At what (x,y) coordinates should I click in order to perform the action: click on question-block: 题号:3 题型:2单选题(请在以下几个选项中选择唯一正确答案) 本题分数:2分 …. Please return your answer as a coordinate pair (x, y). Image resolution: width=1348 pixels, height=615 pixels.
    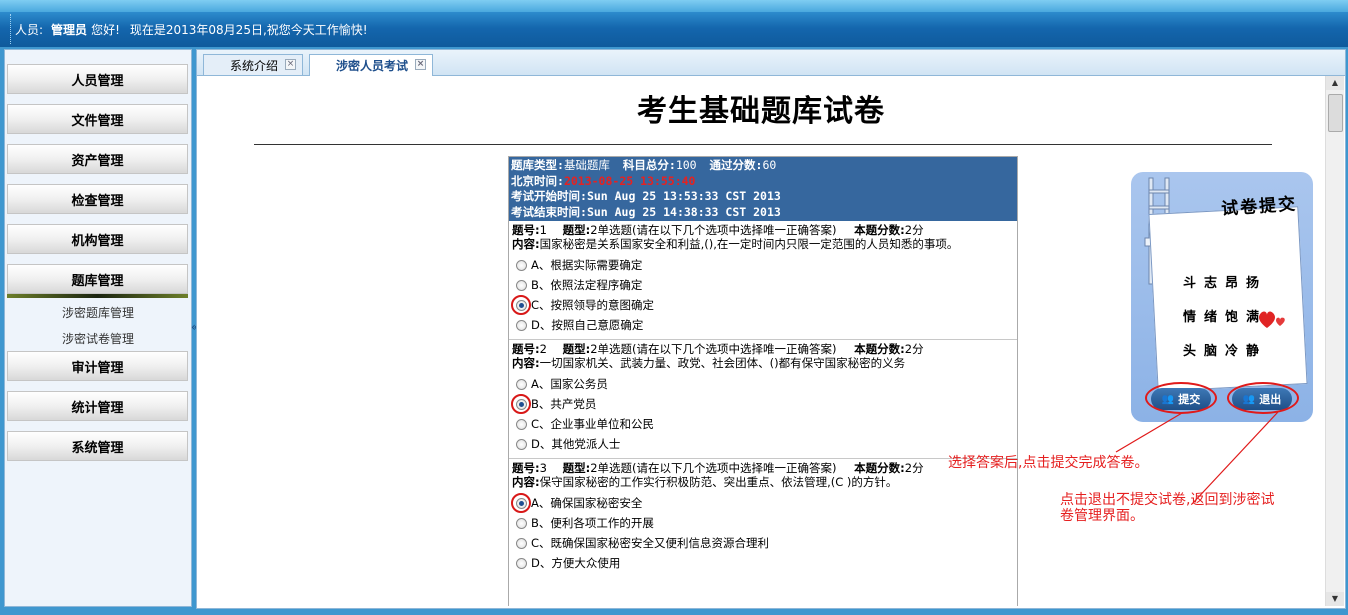
    Looking at the image, I should click on (763, 518).